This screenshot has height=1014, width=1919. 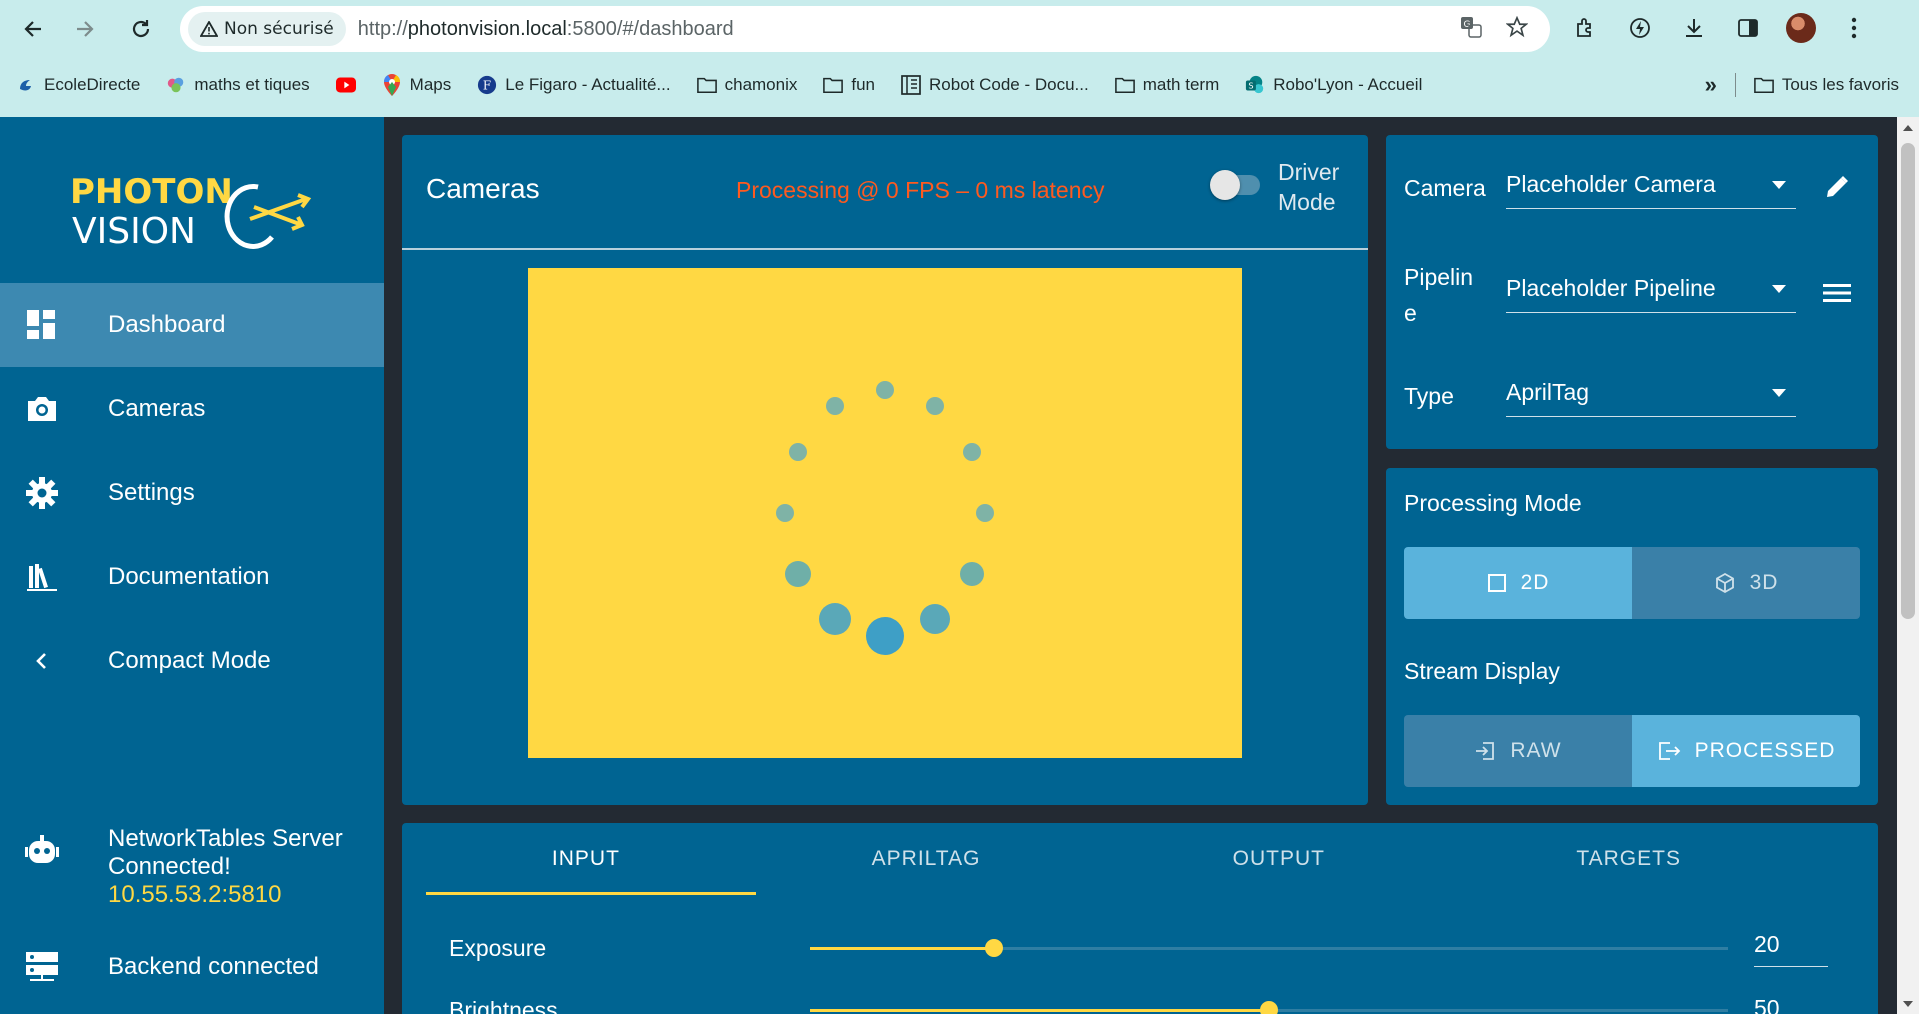 What do you see at coordinates (885, 249) in the screenshot?
I see `card-divider` at bounding box center [885, 249].